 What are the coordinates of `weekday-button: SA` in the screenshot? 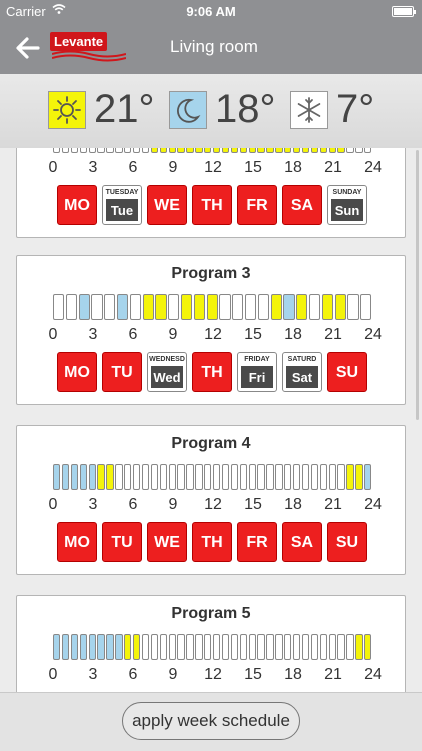 It's located at (302, 542).